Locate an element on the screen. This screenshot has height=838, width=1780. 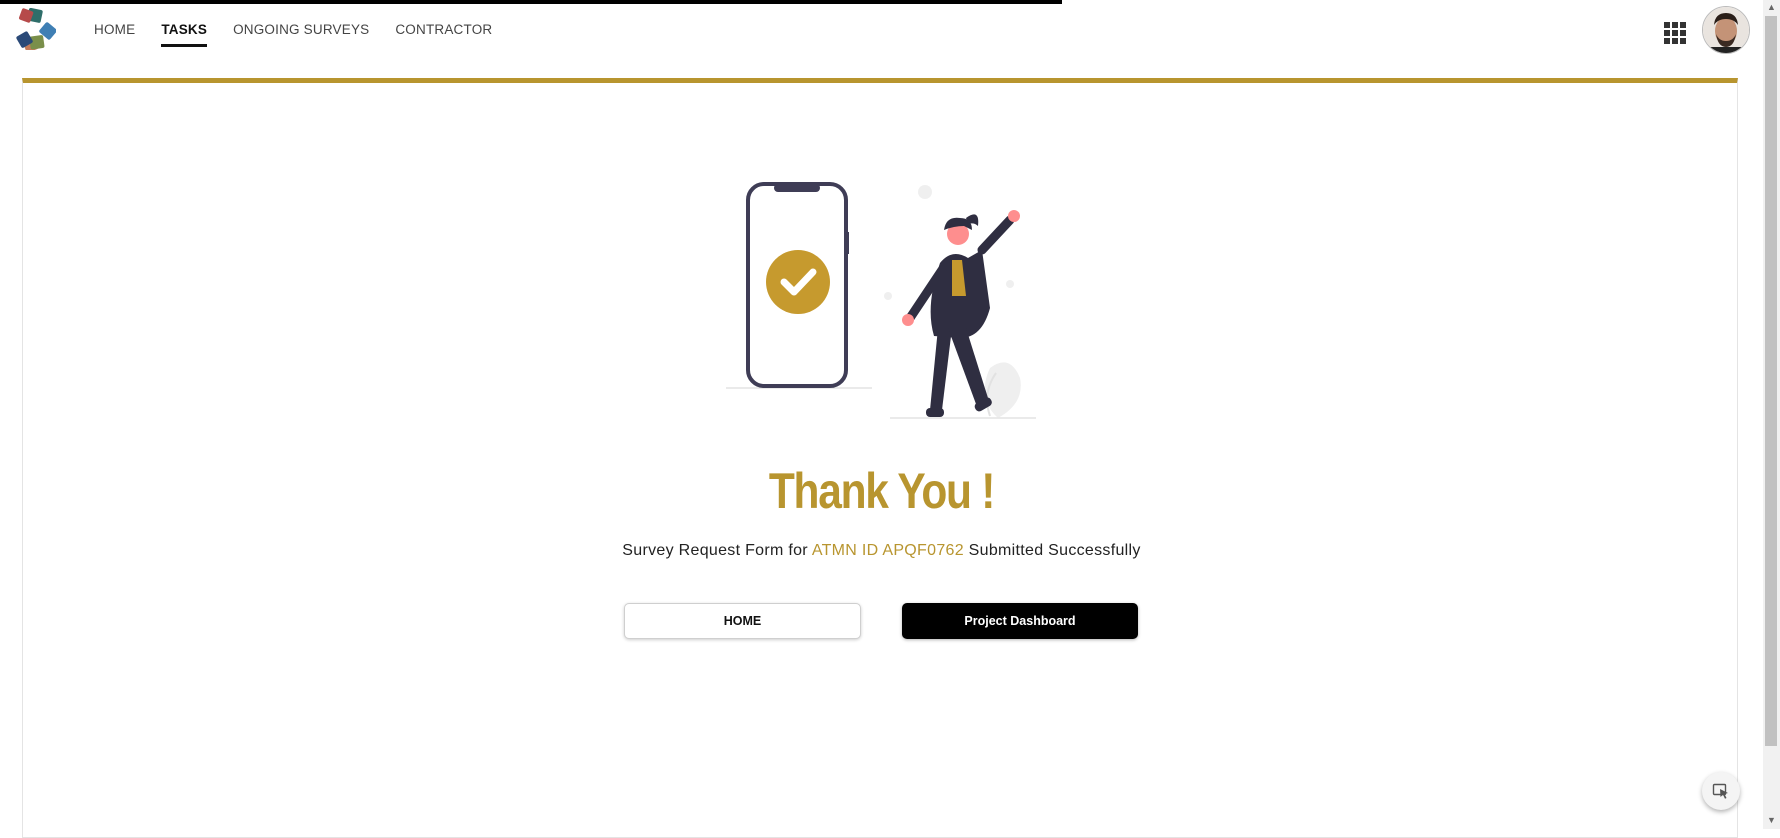
user-avatar is located at coordinates (1726, 30).